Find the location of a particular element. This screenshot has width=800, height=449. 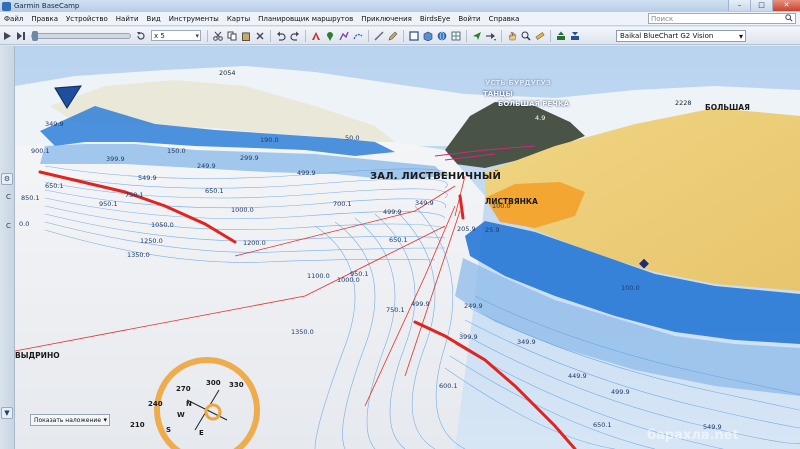

route-icon is located at coordinates (344, 36).